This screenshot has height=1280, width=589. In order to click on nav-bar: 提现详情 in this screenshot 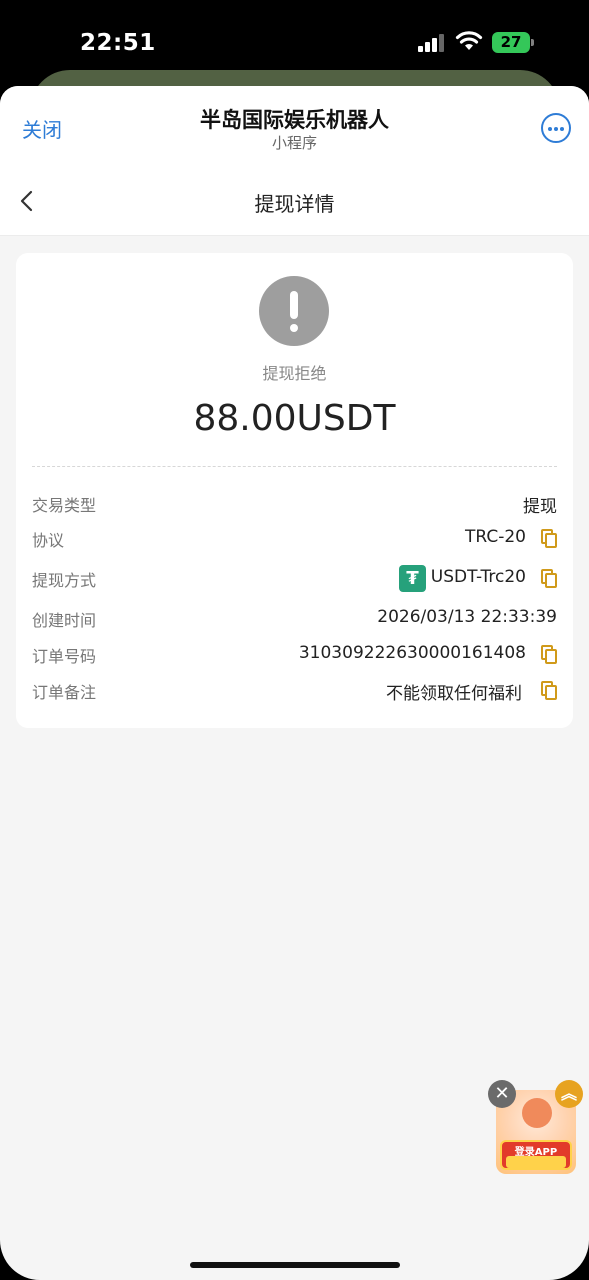, I will do `click(294, 201)`.